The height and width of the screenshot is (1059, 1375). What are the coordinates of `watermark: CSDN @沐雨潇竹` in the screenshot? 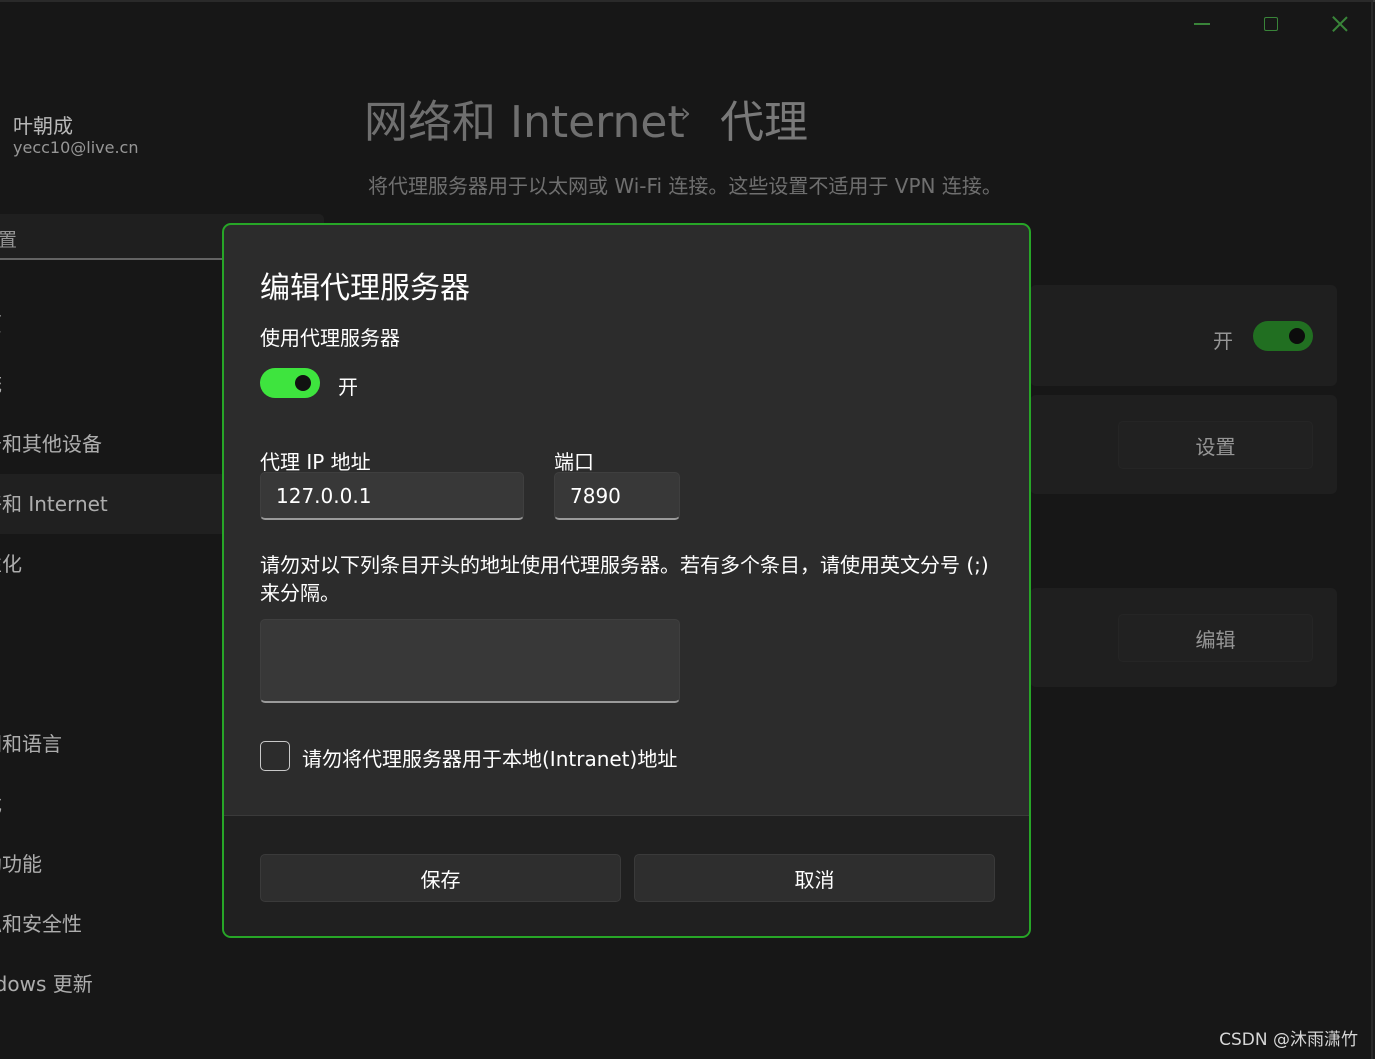 It's located at (1288, 1040).